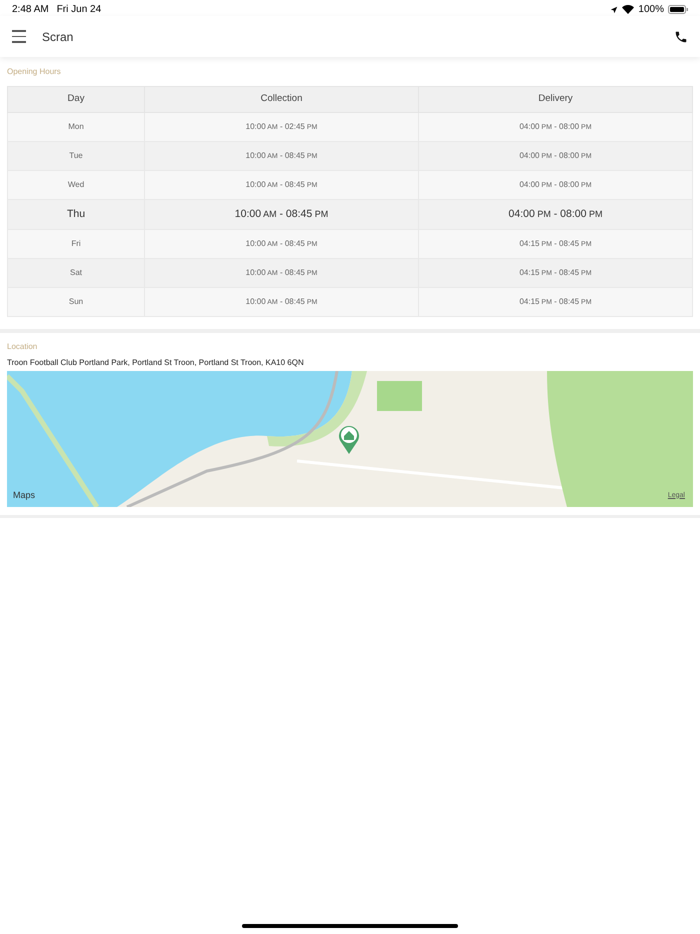 The image size is (700, 934). Describe the element at coordinates (79, 10) in the screenshot. I see `status-date: Fri Jun 24` at that location.